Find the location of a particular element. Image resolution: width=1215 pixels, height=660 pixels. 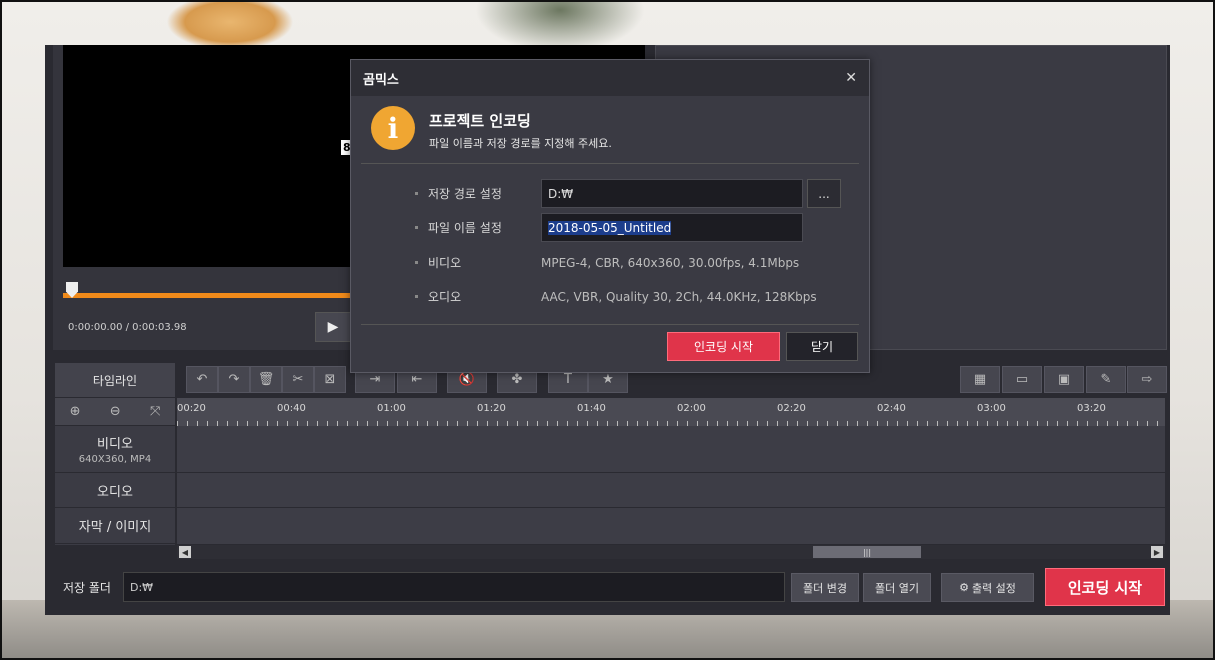

save-icon: ▣ is located at coordinates (1064, 379).